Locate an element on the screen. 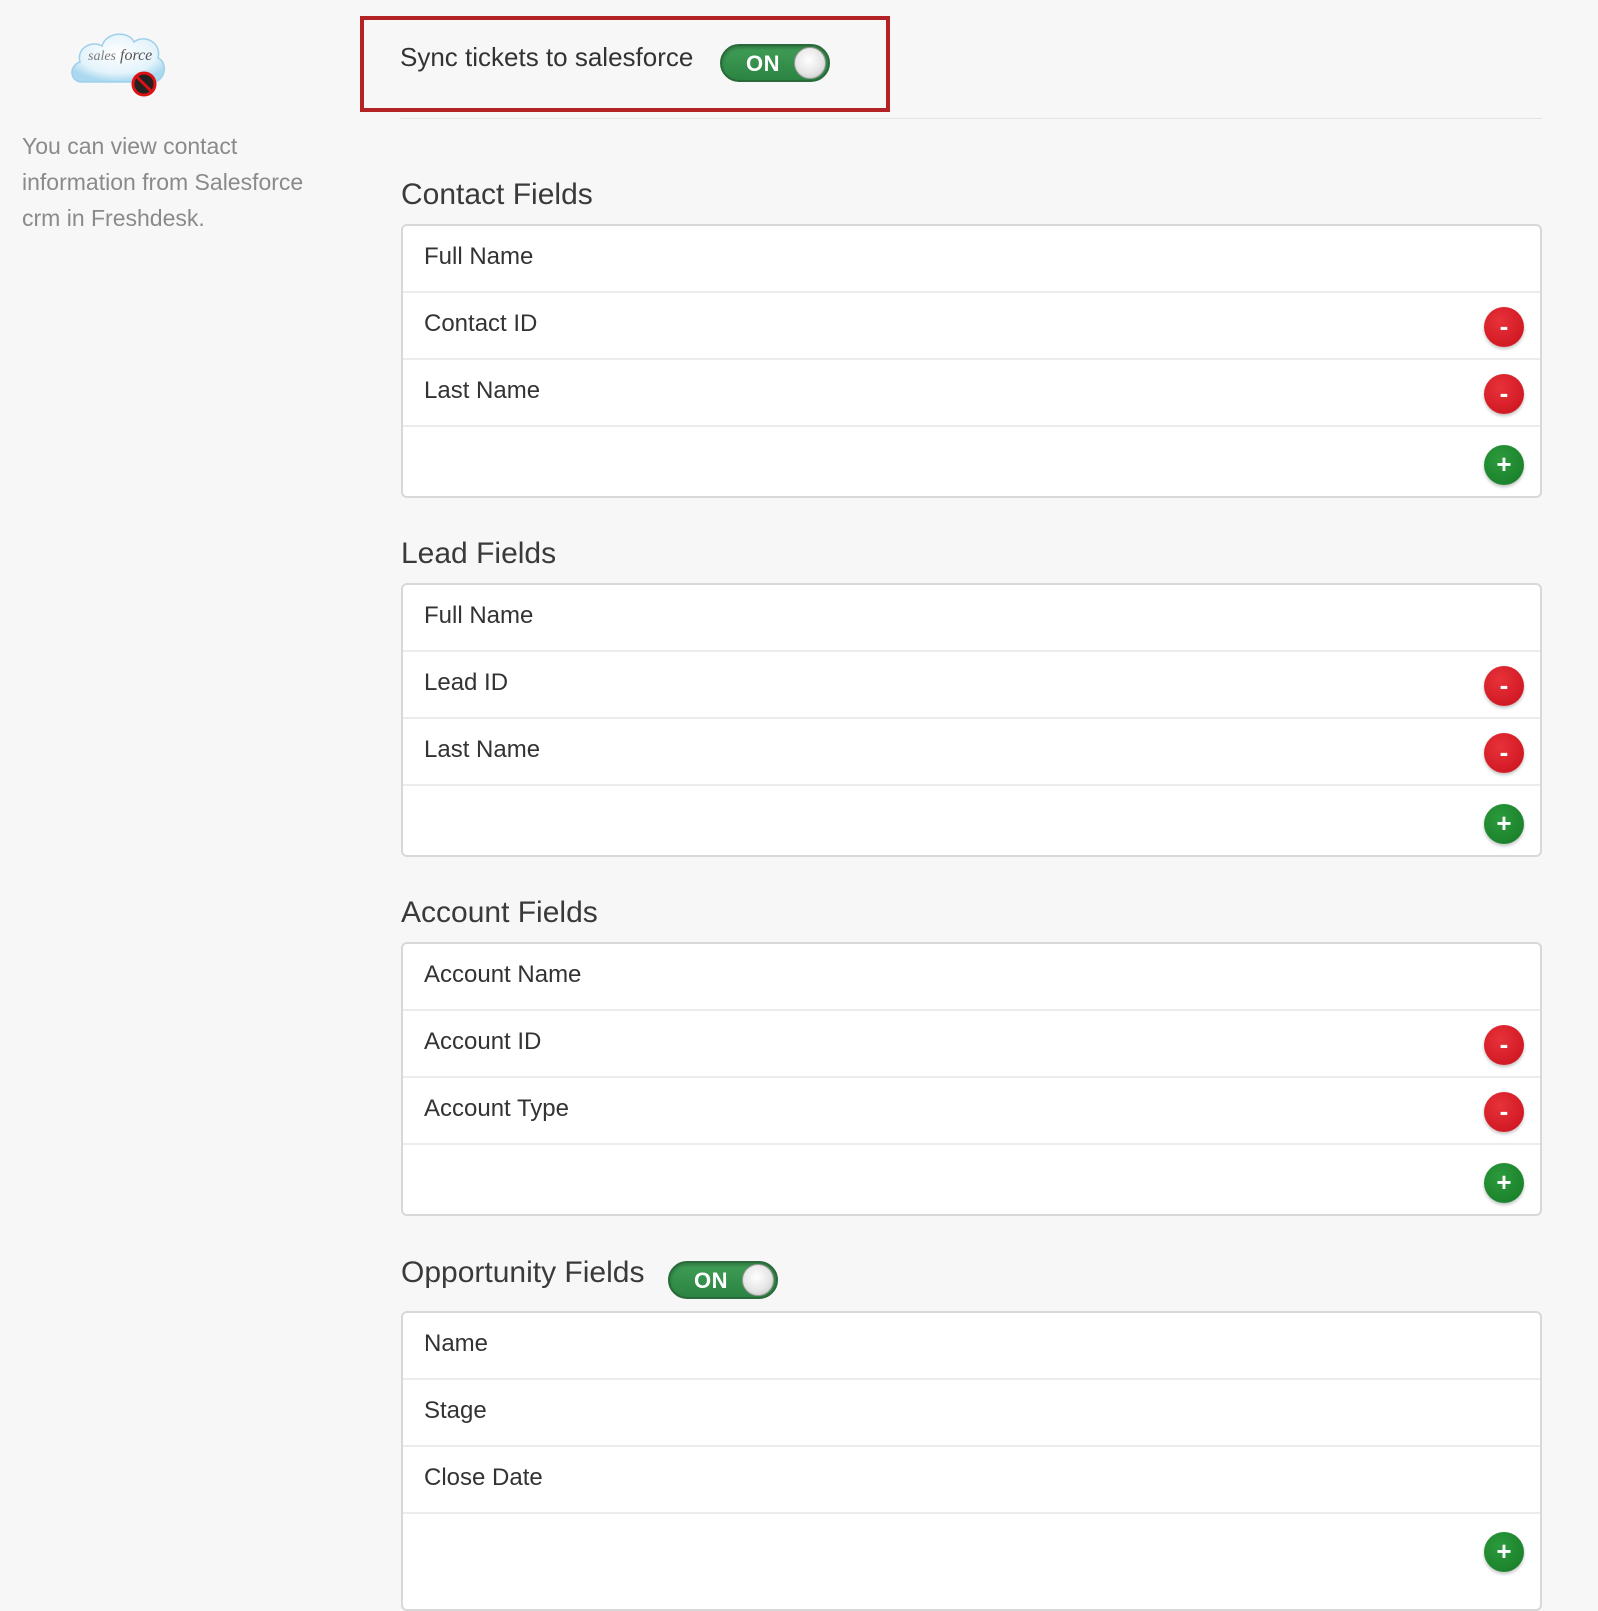 This screenshot has height=1611, width=1598. field-label: Stage is located at coordinates (455, 1410).